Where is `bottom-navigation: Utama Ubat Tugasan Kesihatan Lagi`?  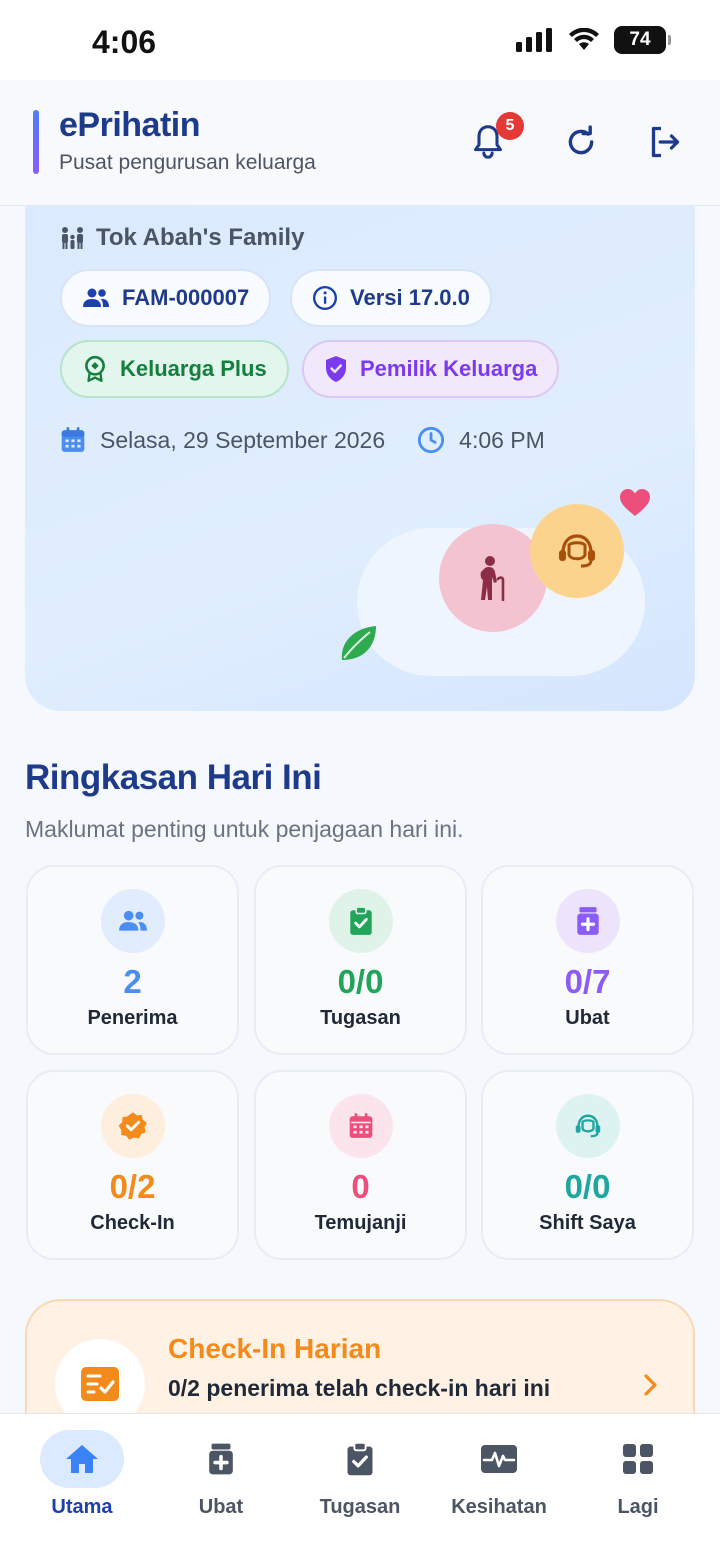 bottom-navigation: Utama Ubat Tugasan Kesihatan Lagi is located at coordinates (360, 1486).